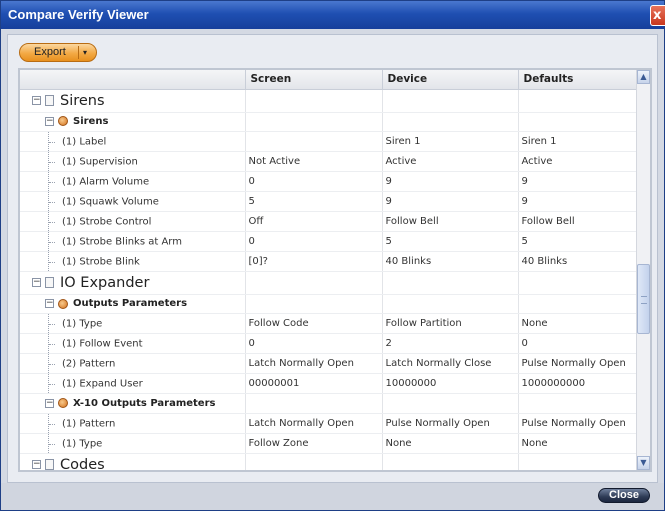 Image resolution: width=665 pixels, height=511 pixels. I want to click on table-row: (1) Label Siren 1 Siren 1, so click(335, 141).